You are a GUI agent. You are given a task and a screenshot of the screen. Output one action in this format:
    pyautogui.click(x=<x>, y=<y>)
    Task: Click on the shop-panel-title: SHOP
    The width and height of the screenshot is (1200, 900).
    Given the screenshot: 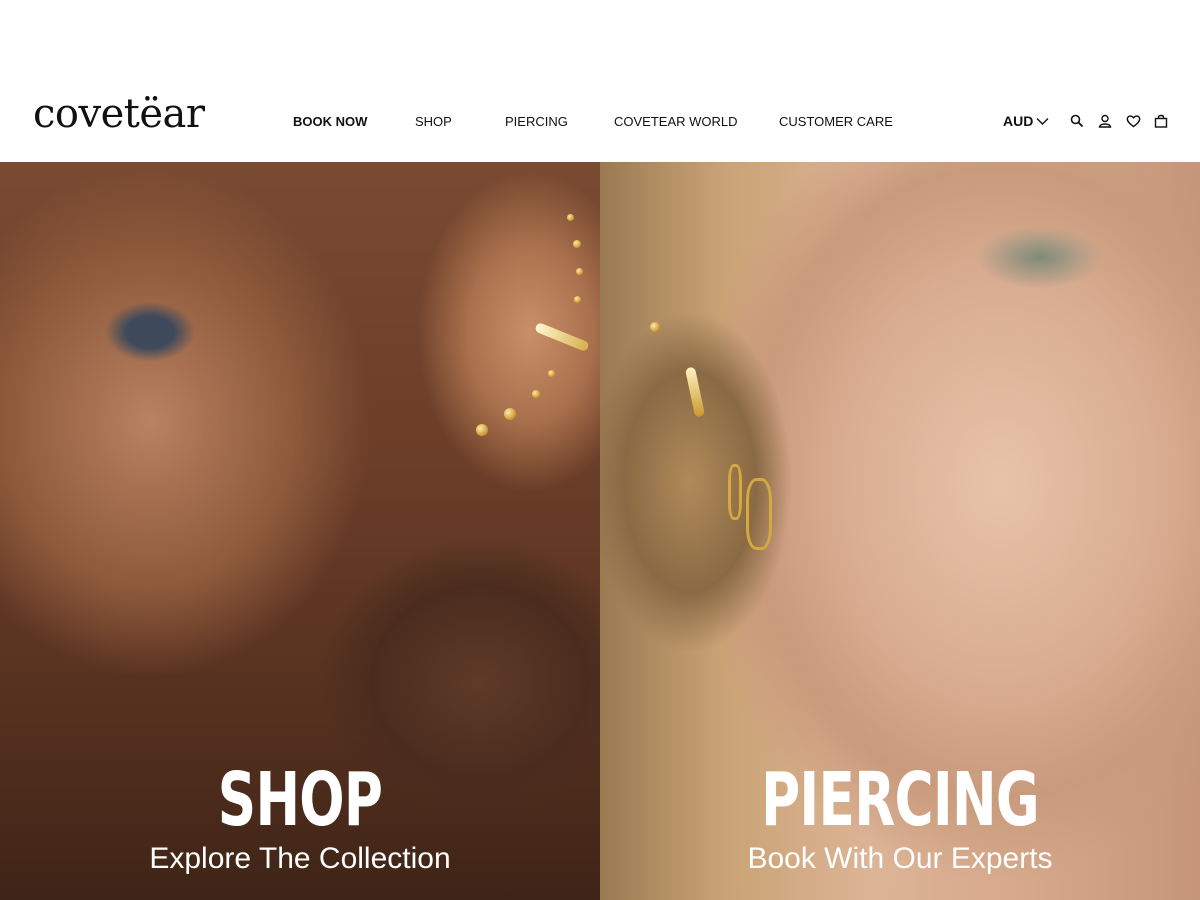 What is the action you would take?
    pyautogui.click(x=300, y=800)
    